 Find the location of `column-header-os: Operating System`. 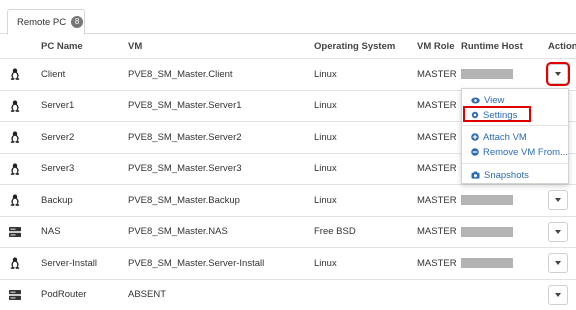

column-header-os: Operating System is located at coordinates (354, 46).